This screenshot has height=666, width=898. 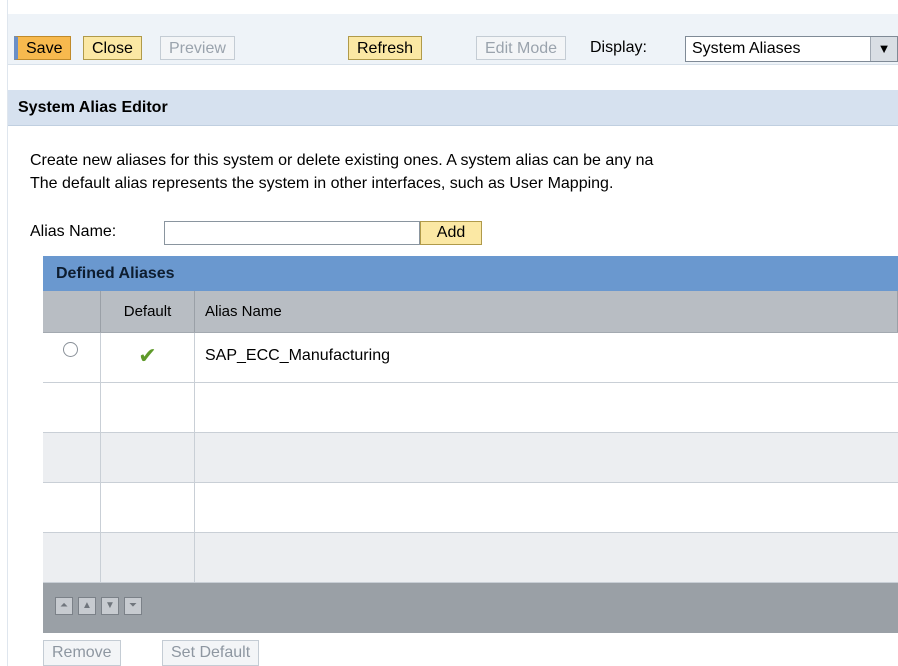 What do you see at coordinates (297, 355) in the screenshot?
I see `alias-name-cell: SAP_ECC_Manufacturing` at bounding box center [297, 355].